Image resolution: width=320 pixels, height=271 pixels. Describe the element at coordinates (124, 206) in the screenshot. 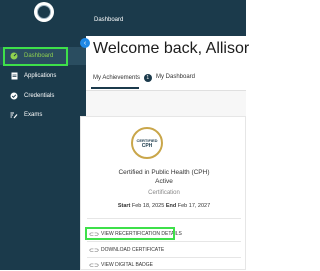

I see `start-label: Start` at that location.